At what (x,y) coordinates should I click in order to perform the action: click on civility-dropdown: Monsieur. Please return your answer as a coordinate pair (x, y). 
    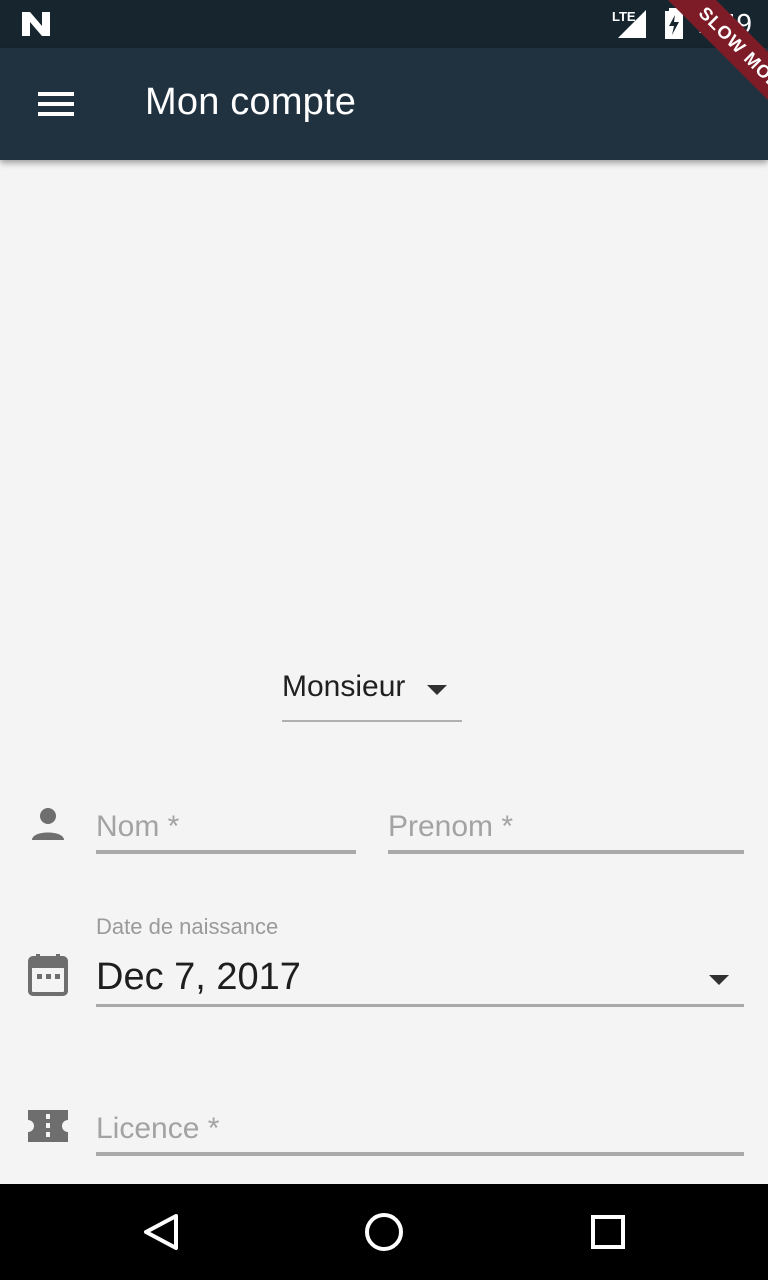
    Looking at the image, I should click on (372, 694).